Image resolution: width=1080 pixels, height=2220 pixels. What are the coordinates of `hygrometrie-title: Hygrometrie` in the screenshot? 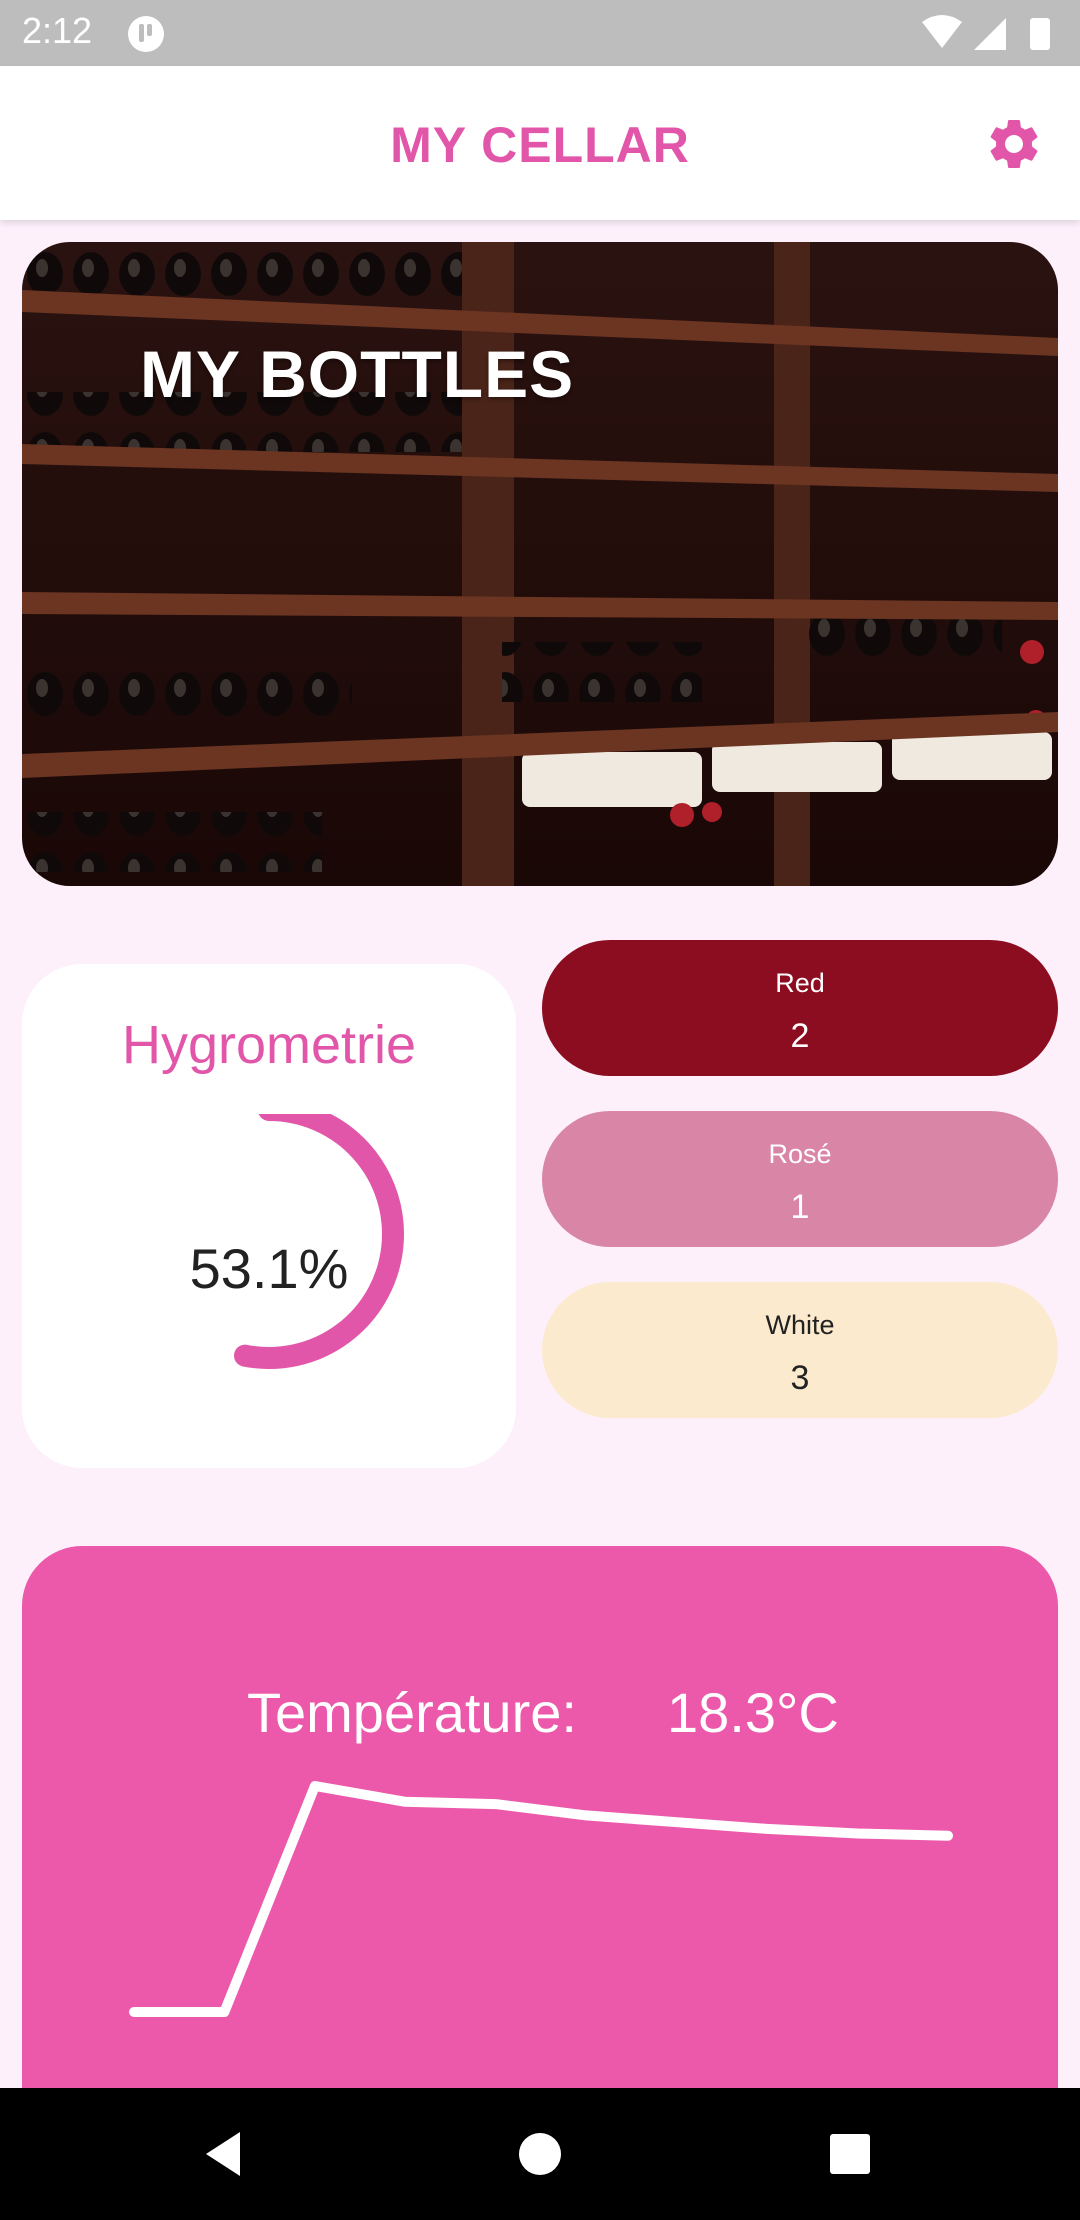 It's located at (269, 1045).